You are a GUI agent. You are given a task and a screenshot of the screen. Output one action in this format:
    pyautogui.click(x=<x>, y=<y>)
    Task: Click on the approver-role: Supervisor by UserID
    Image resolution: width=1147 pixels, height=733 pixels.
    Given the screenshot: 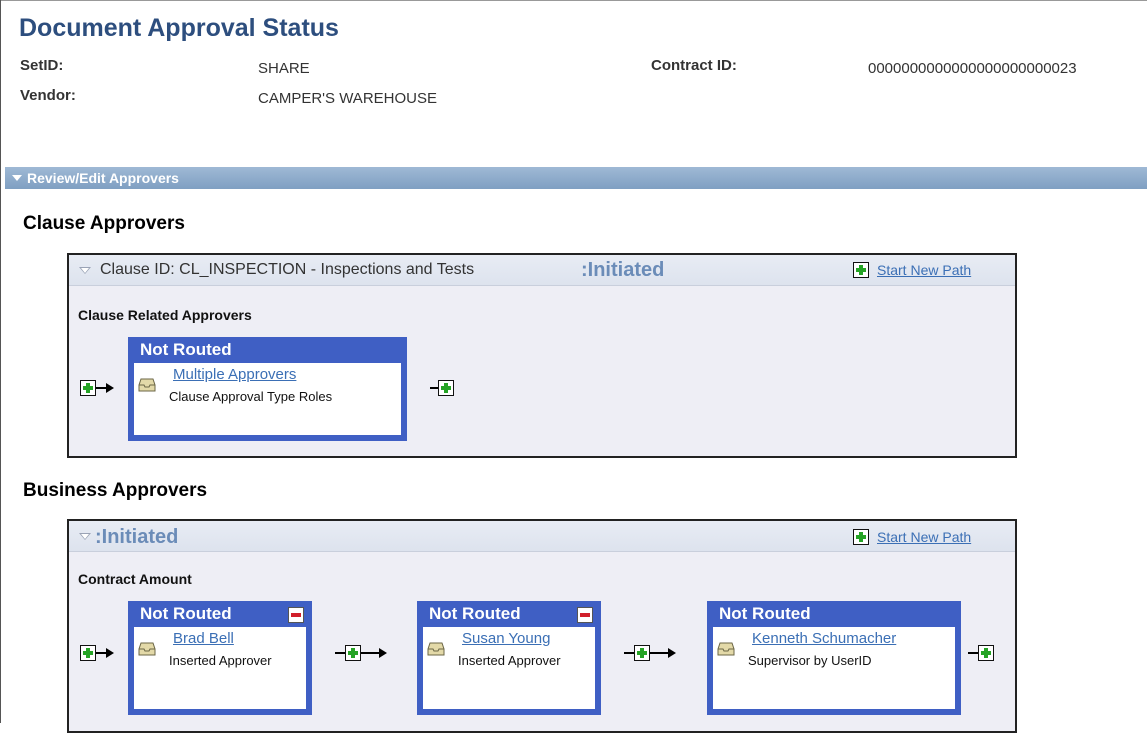 What is the action you would take?
    pyautogui.click(x=810, y=660)
    